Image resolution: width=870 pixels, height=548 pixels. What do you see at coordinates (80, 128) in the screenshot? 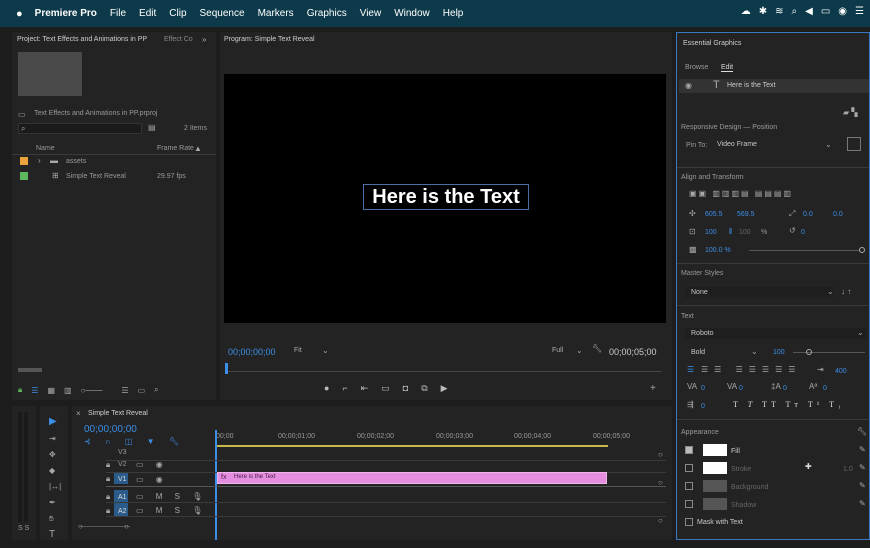
I see `project-search-input` at bounding box center [80, 128].